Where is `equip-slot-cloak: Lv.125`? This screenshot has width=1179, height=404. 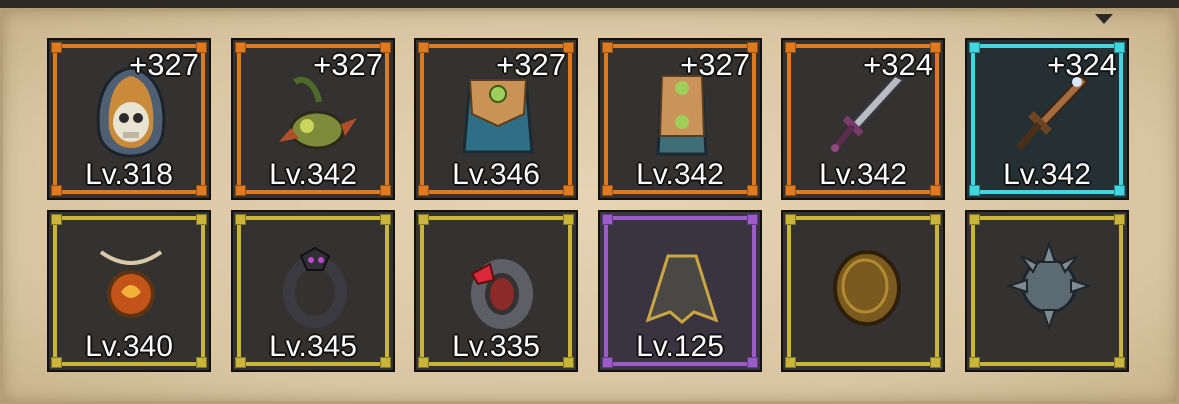
equip-slot-cloak: Lv.125 is located at coordinates (680, 291).